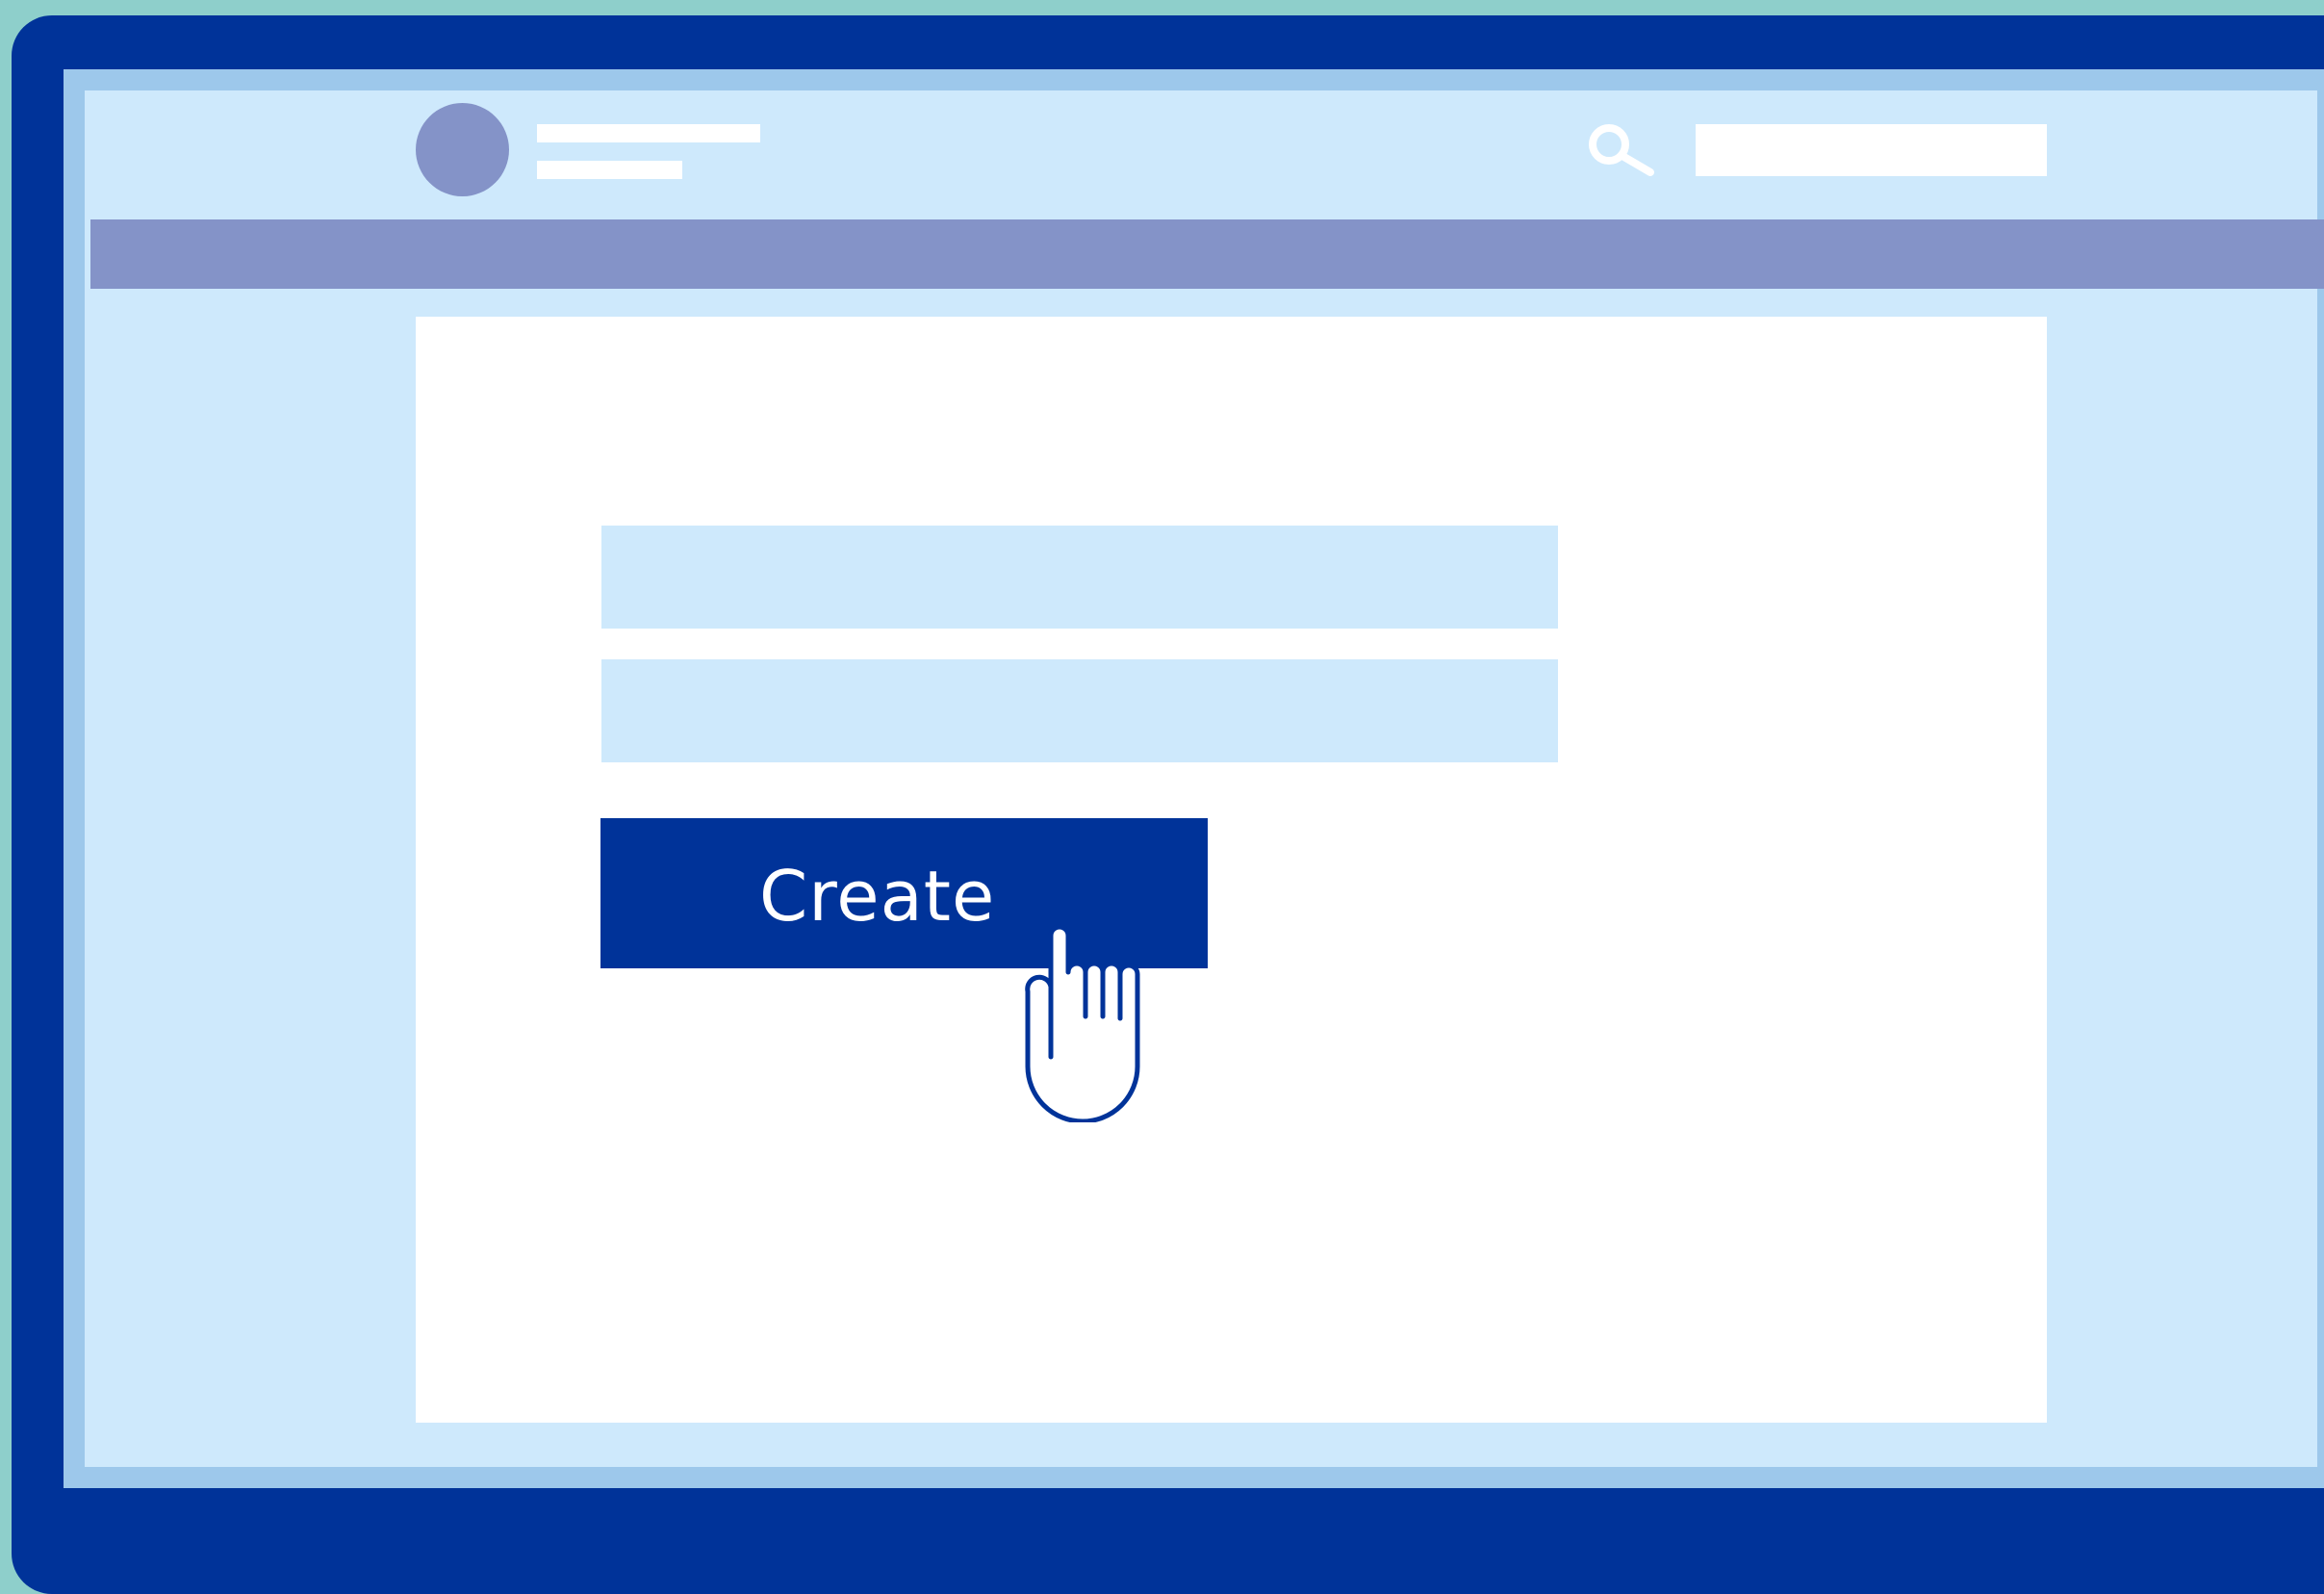 Image resolution: width=2324 pixels, height=1594 pixels. What do you see at coordinates (609, 170) in the screenshot?
I see `app-subtitle-placeholder` at bounding box center [609, 170].